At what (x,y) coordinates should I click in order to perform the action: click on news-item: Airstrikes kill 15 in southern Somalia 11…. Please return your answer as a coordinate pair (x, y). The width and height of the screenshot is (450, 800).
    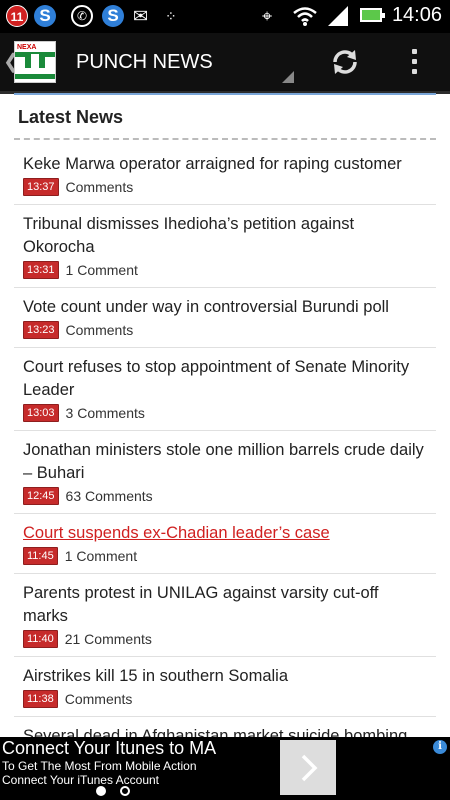
    Looking at the image, I should click on (225, 687).